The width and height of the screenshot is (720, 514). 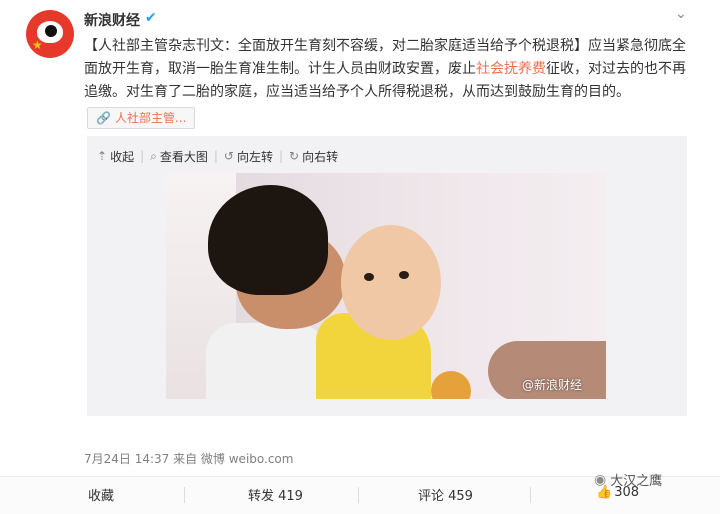 I want to click on rotate-right-label: 向右转, so click(x=320, y=156).